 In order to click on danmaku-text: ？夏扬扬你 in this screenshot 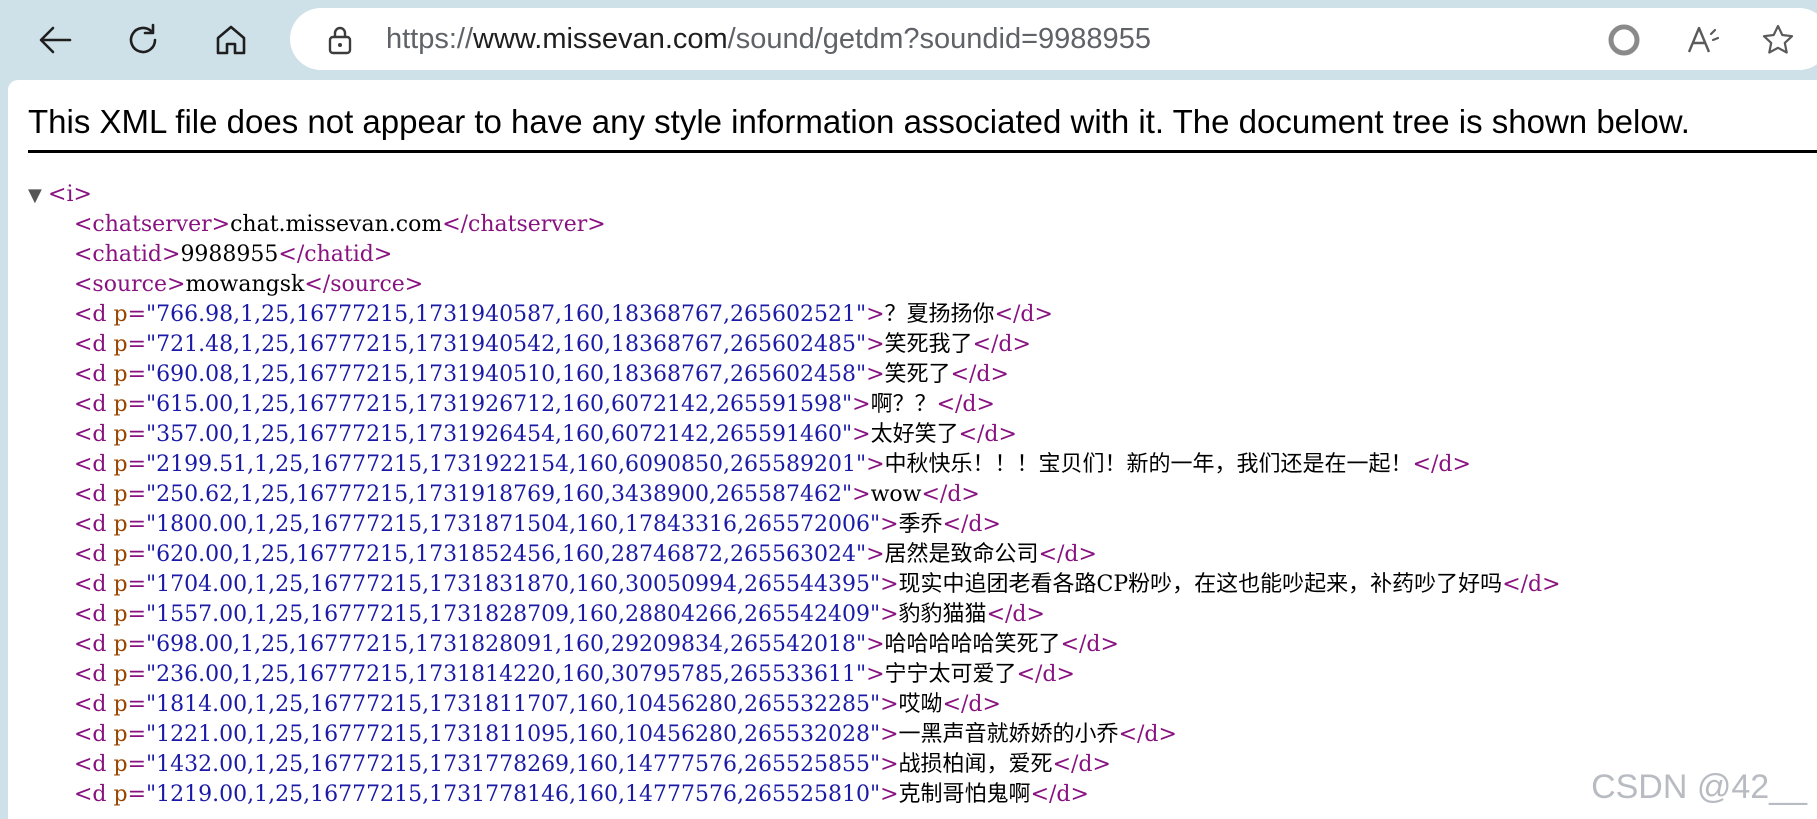, I will do `click(939, 314)`.